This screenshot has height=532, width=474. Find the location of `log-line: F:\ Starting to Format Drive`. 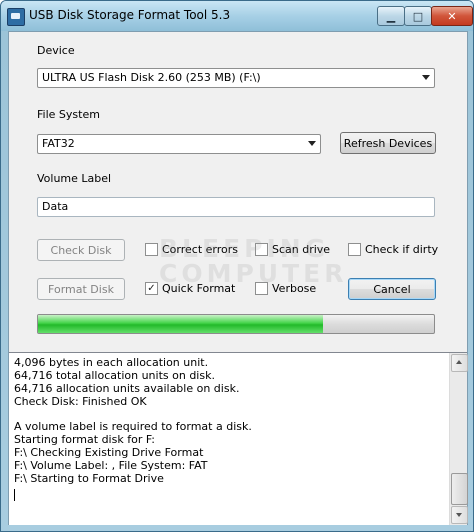

log-line: F:\ Starting to Format Drive is located at coordinates (89, 479).